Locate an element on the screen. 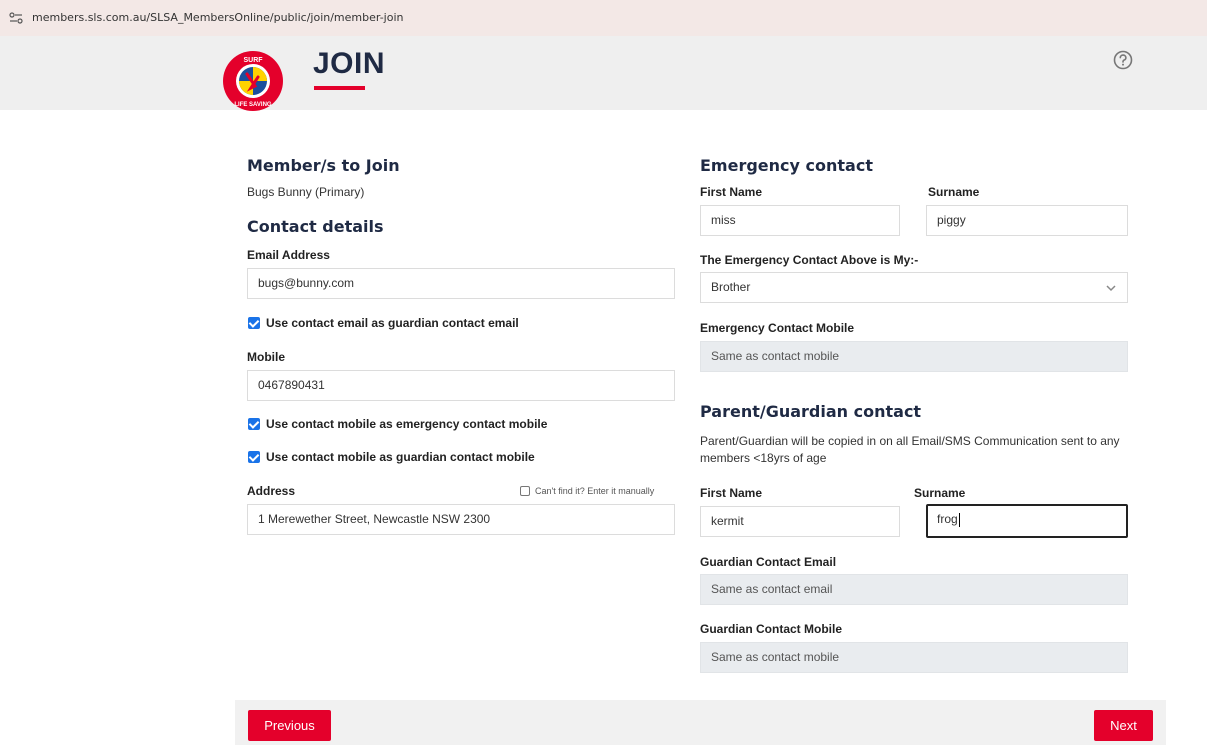 The height and width of the screenshot is (745, 1207). guardian-surname-label: Surname is located at coordinates (940, 493).